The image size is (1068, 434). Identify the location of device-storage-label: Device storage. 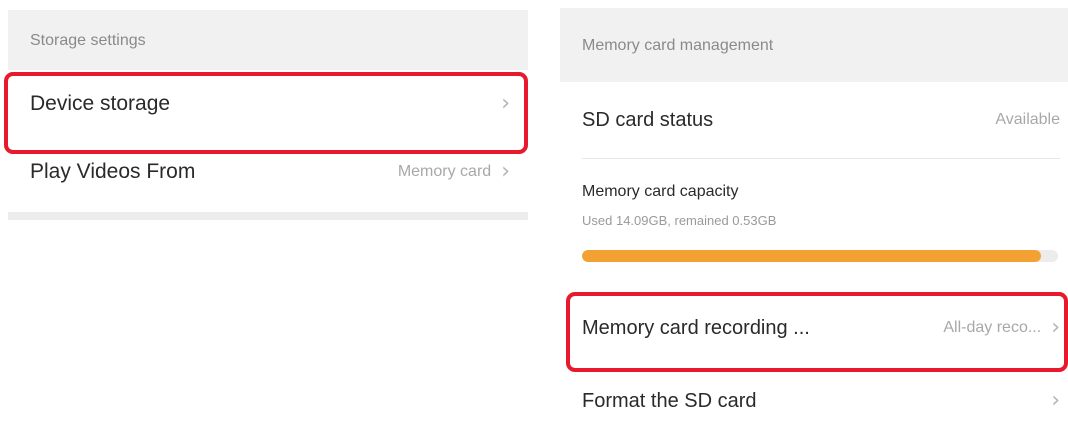
(100, 103).